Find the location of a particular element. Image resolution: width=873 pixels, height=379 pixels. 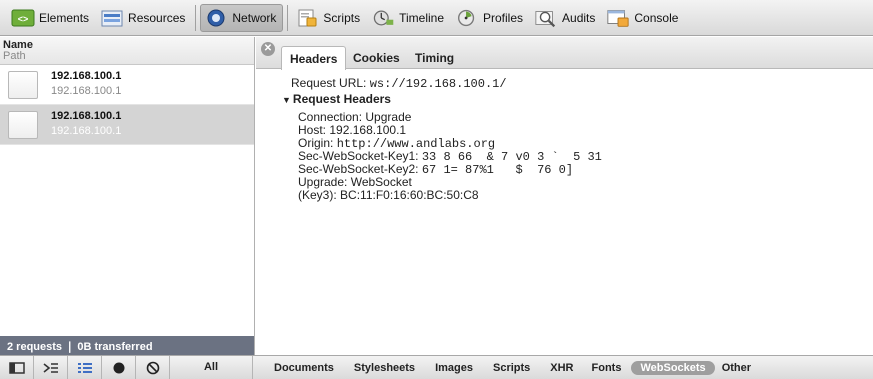

resources-icon is located at coordinates (112, 18).